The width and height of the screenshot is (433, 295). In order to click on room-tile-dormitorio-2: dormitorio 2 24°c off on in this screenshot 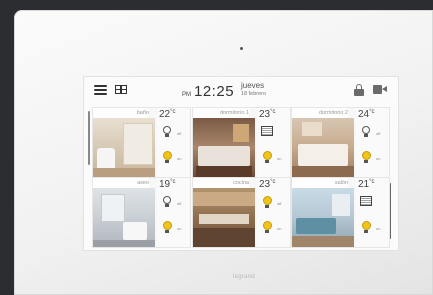, I will do `click(340, 142)`.